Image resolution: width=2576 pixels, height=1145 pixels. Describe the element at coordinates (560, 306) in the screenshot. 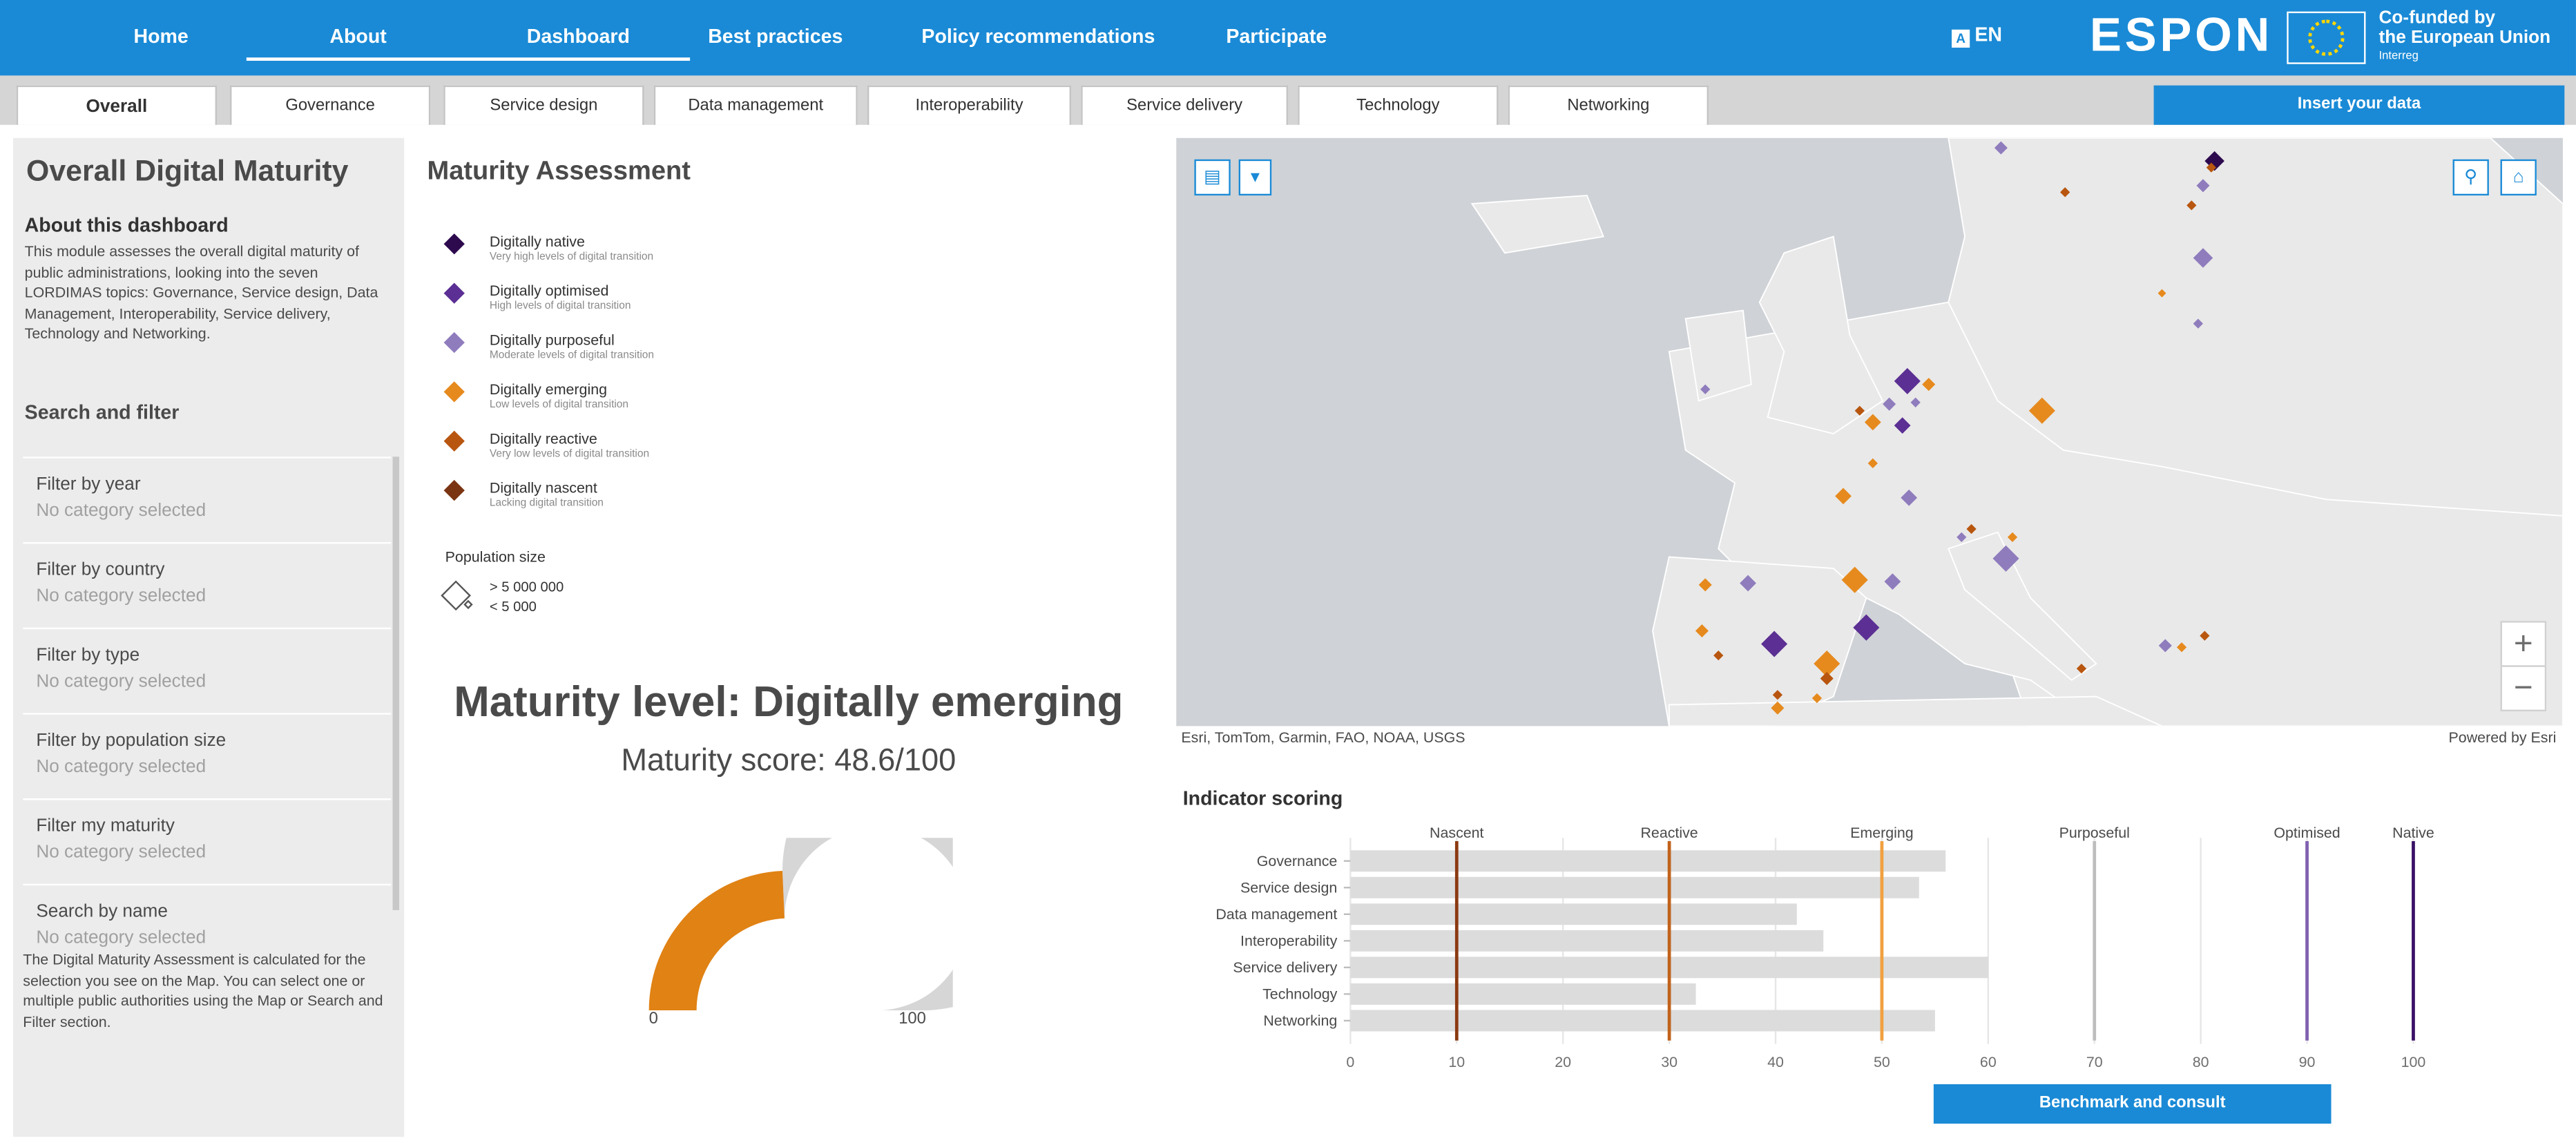

I see `legend-desc: High levels of digital transition` at that location.